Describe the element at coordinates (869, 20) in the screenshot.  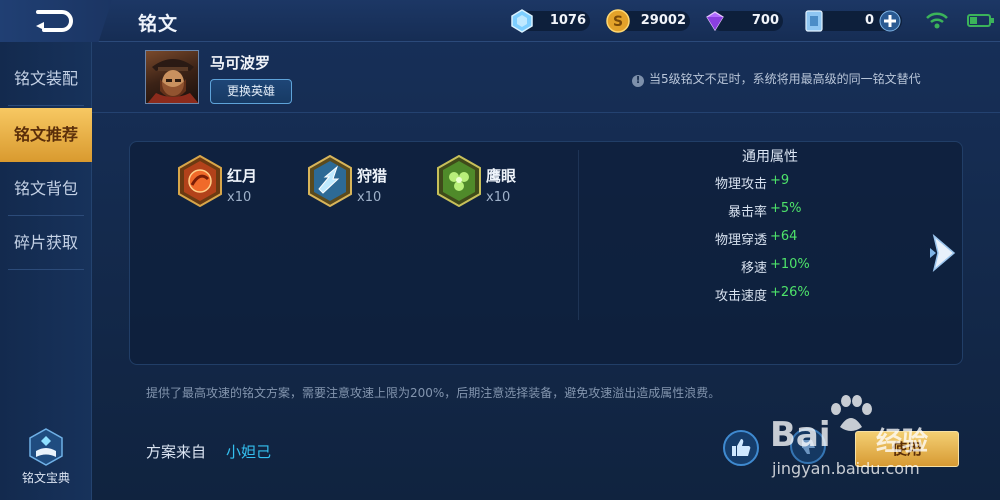
I see `voucher-value: 0` at that location.